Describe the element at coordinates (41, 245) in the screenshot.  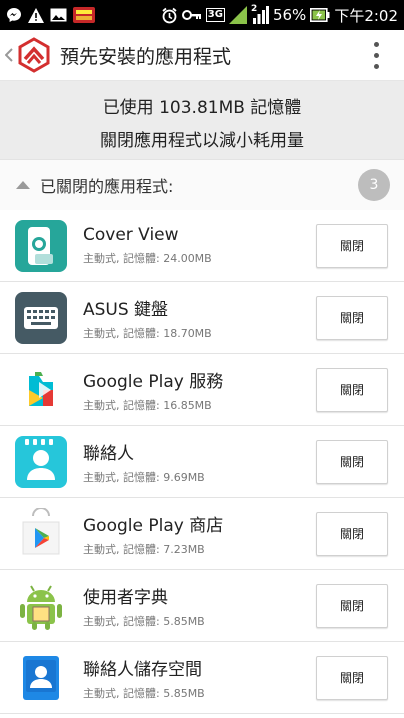
I see `cover-view-icon` at that location.